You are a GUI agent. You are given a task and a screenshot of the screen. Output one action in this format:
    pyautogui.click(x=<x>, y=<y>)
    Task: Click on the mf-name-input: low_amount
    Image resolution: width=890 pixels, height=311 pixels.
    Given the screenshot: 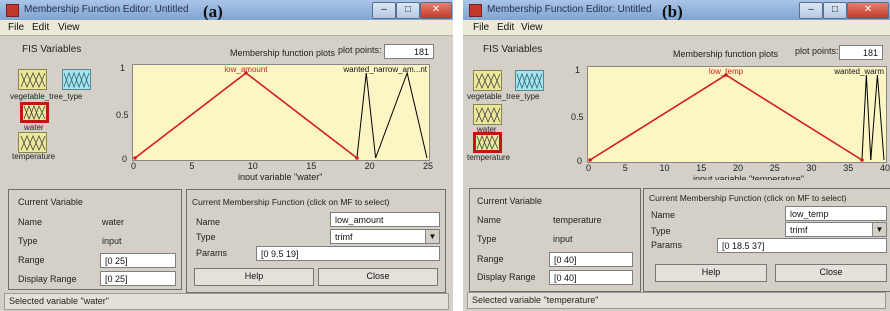 What is the action you would take?
    pyautogui.click(x=385, y=219)
    